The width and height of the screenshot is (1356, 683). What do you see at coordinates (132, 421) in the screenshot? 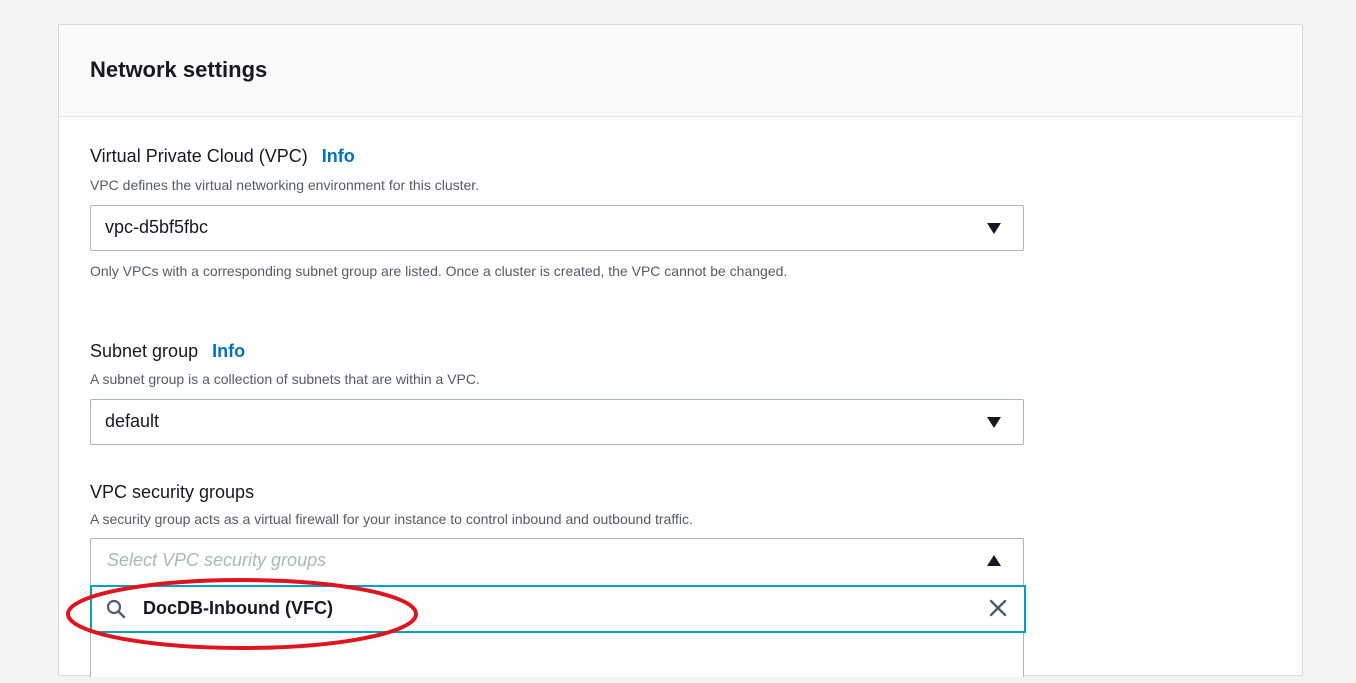
I see `subnet-group-select-value: default` at bounding box center [132, 421].